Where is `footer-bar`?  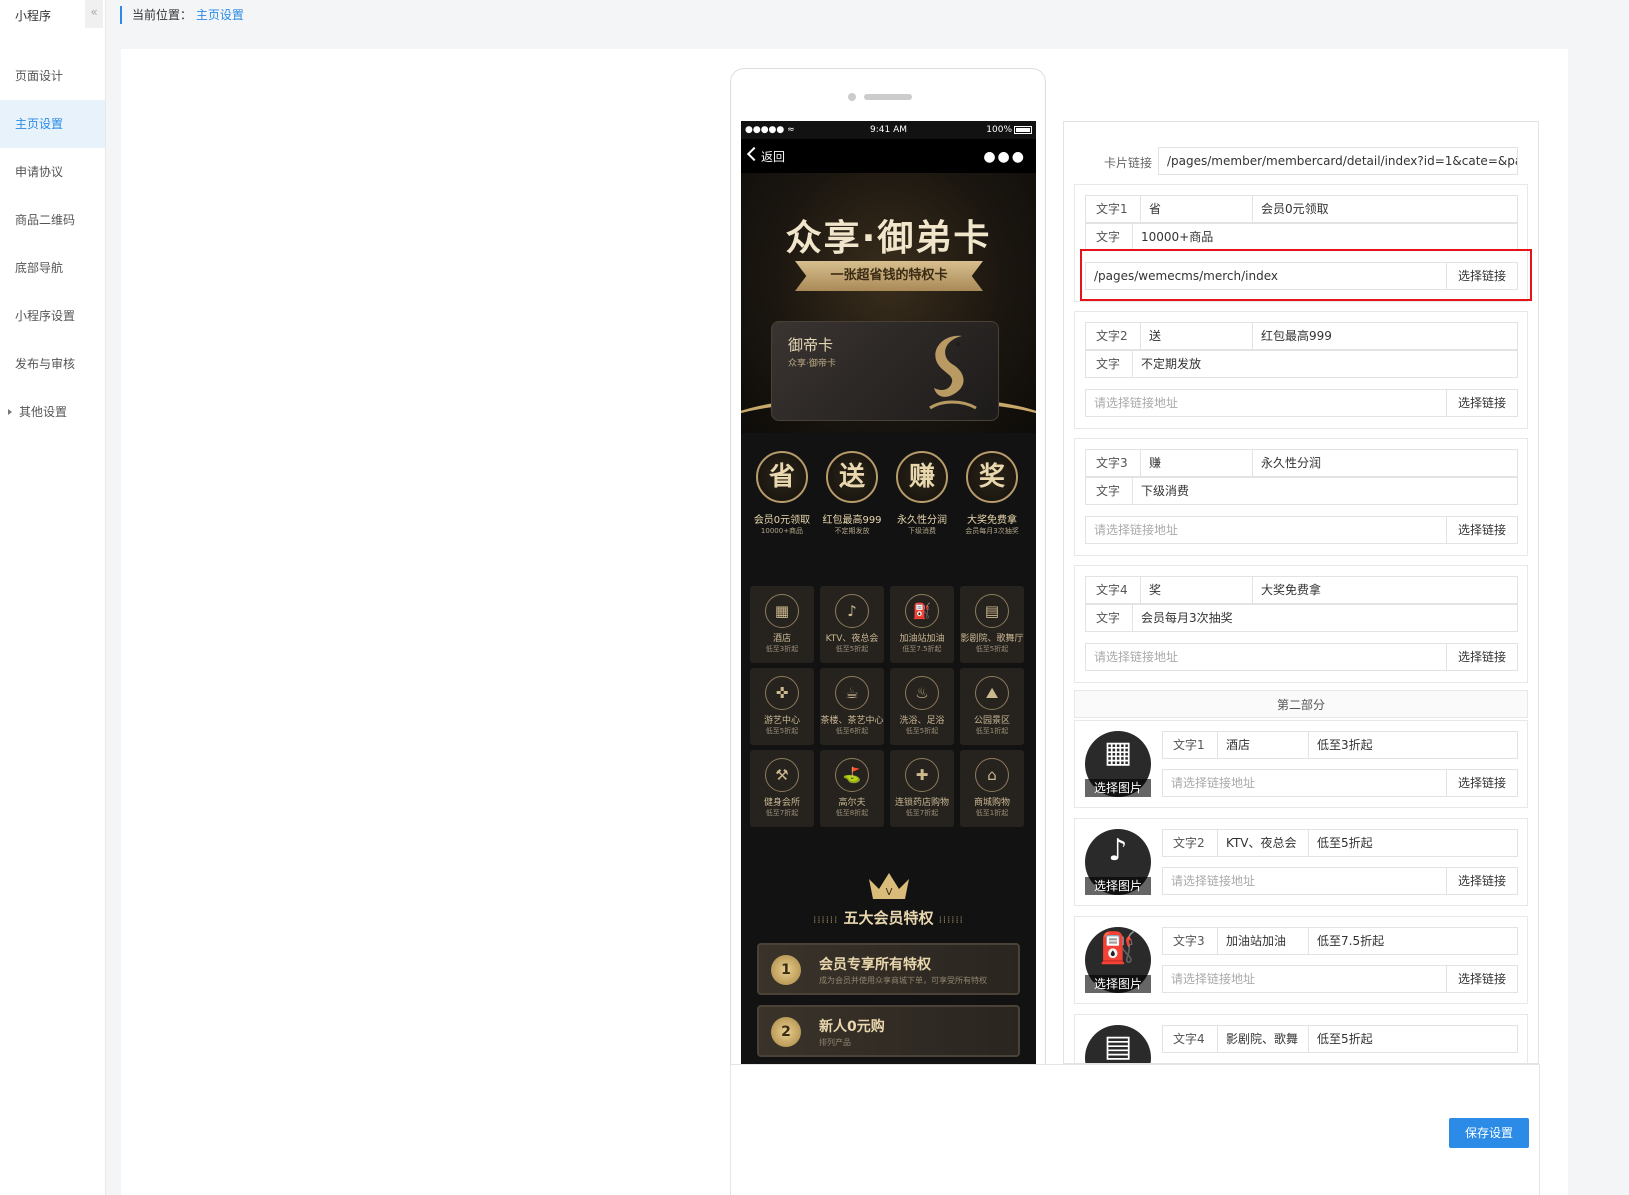
footer-bar is located at coordinates (1135, 1129).